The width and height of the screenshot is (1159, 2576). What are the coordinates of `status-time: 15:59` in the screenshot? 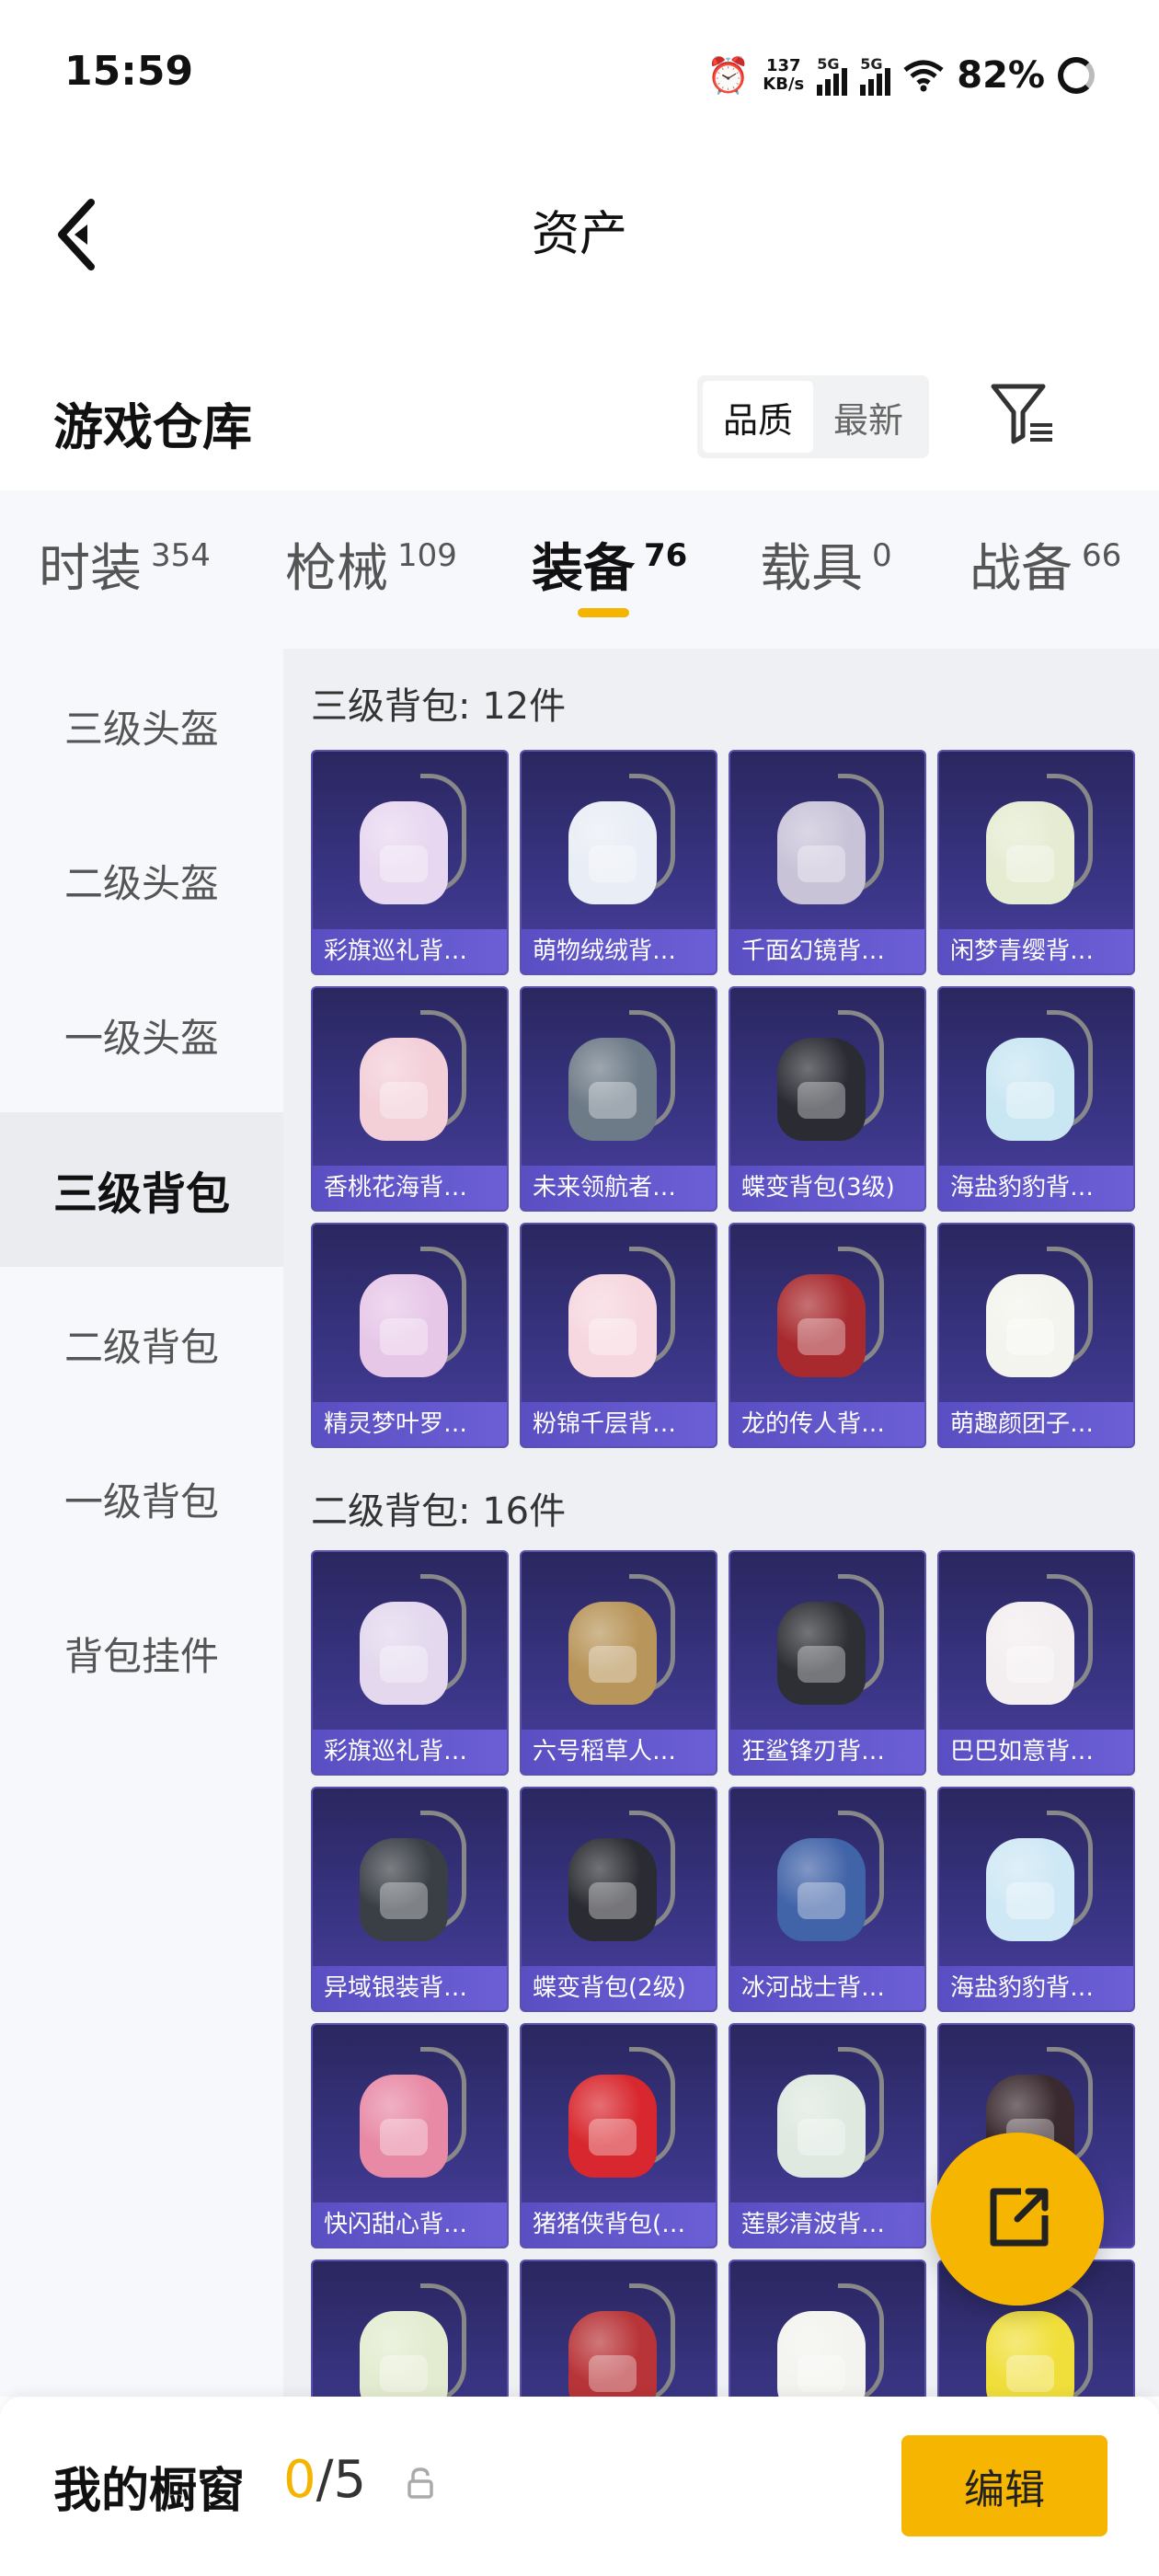 It's located at (129, 71).